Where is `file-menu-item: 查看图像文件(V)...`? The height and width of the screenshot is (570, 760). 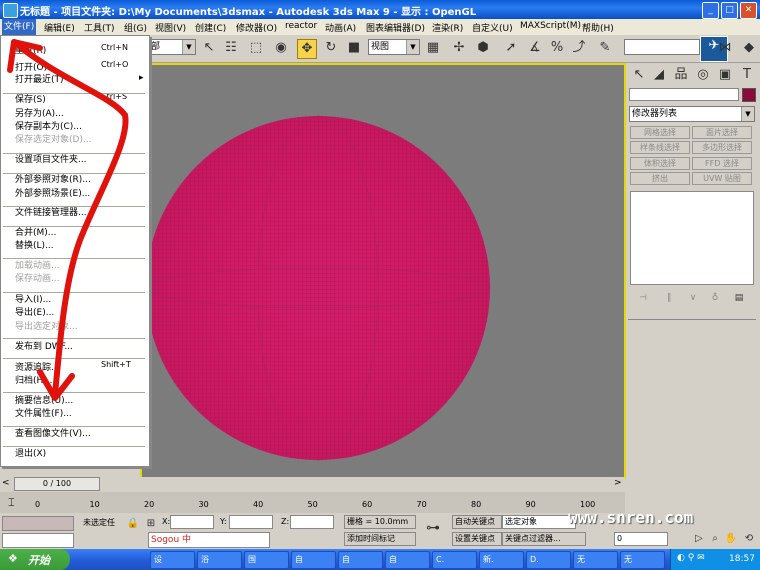
file-menu-item: 查看图像文件(V)... is located at coordinates (53, 432).